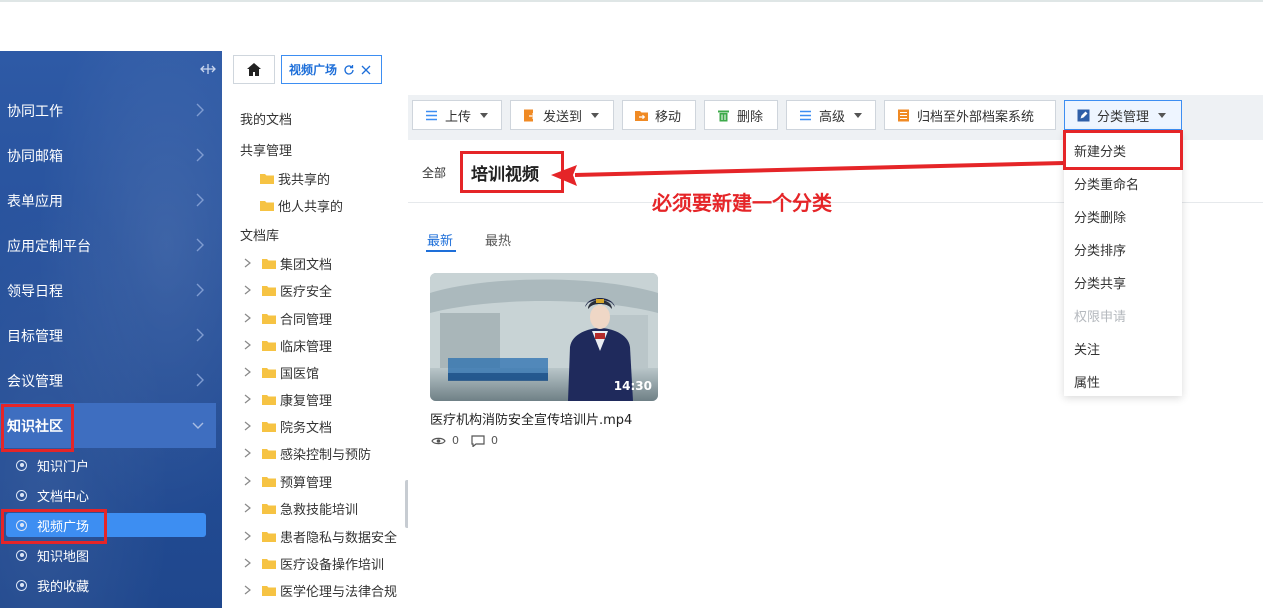 Image resolution: width=1263 pixels, height=608 pixels. I want to click on tab-hottest: 最热, so click(498, 239).